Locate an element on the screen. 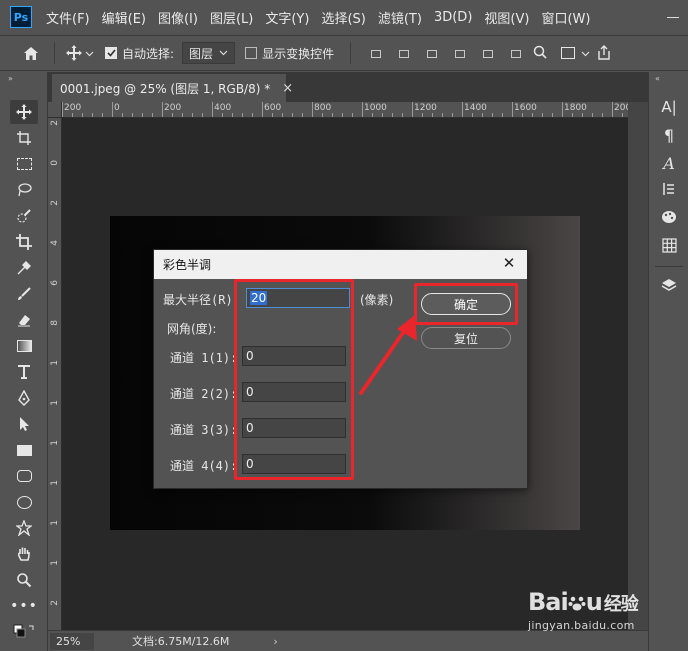 This screenshot has height=651, width=688. eyedropper-tool-icon is located at coordinates (24, 268).